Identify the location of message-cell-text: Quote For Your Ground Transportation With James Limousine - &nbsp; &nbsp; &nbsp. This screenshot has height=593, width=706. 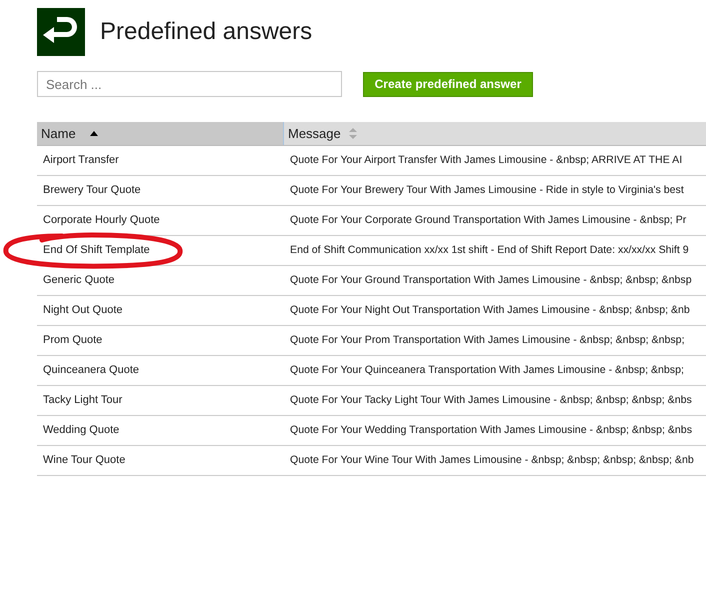
(491, 280).